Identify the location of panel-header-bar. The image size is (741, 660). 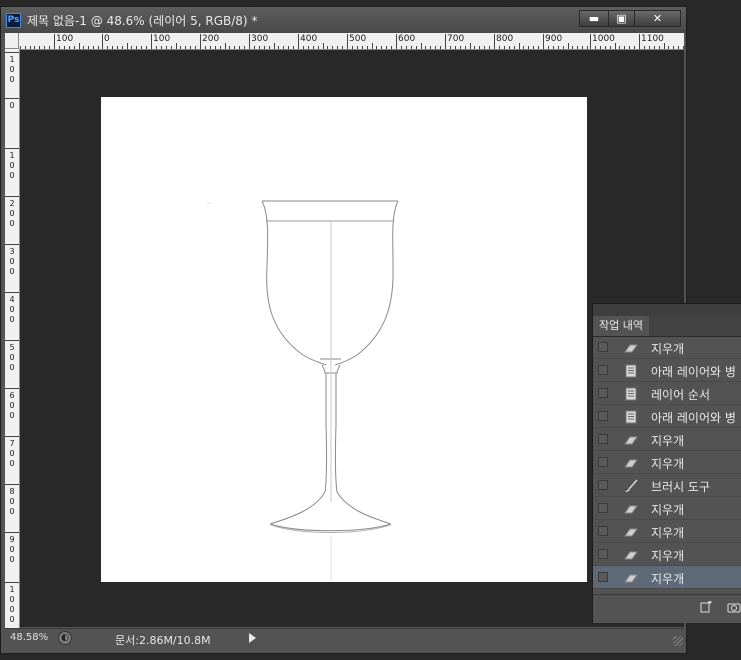
(667, 310).